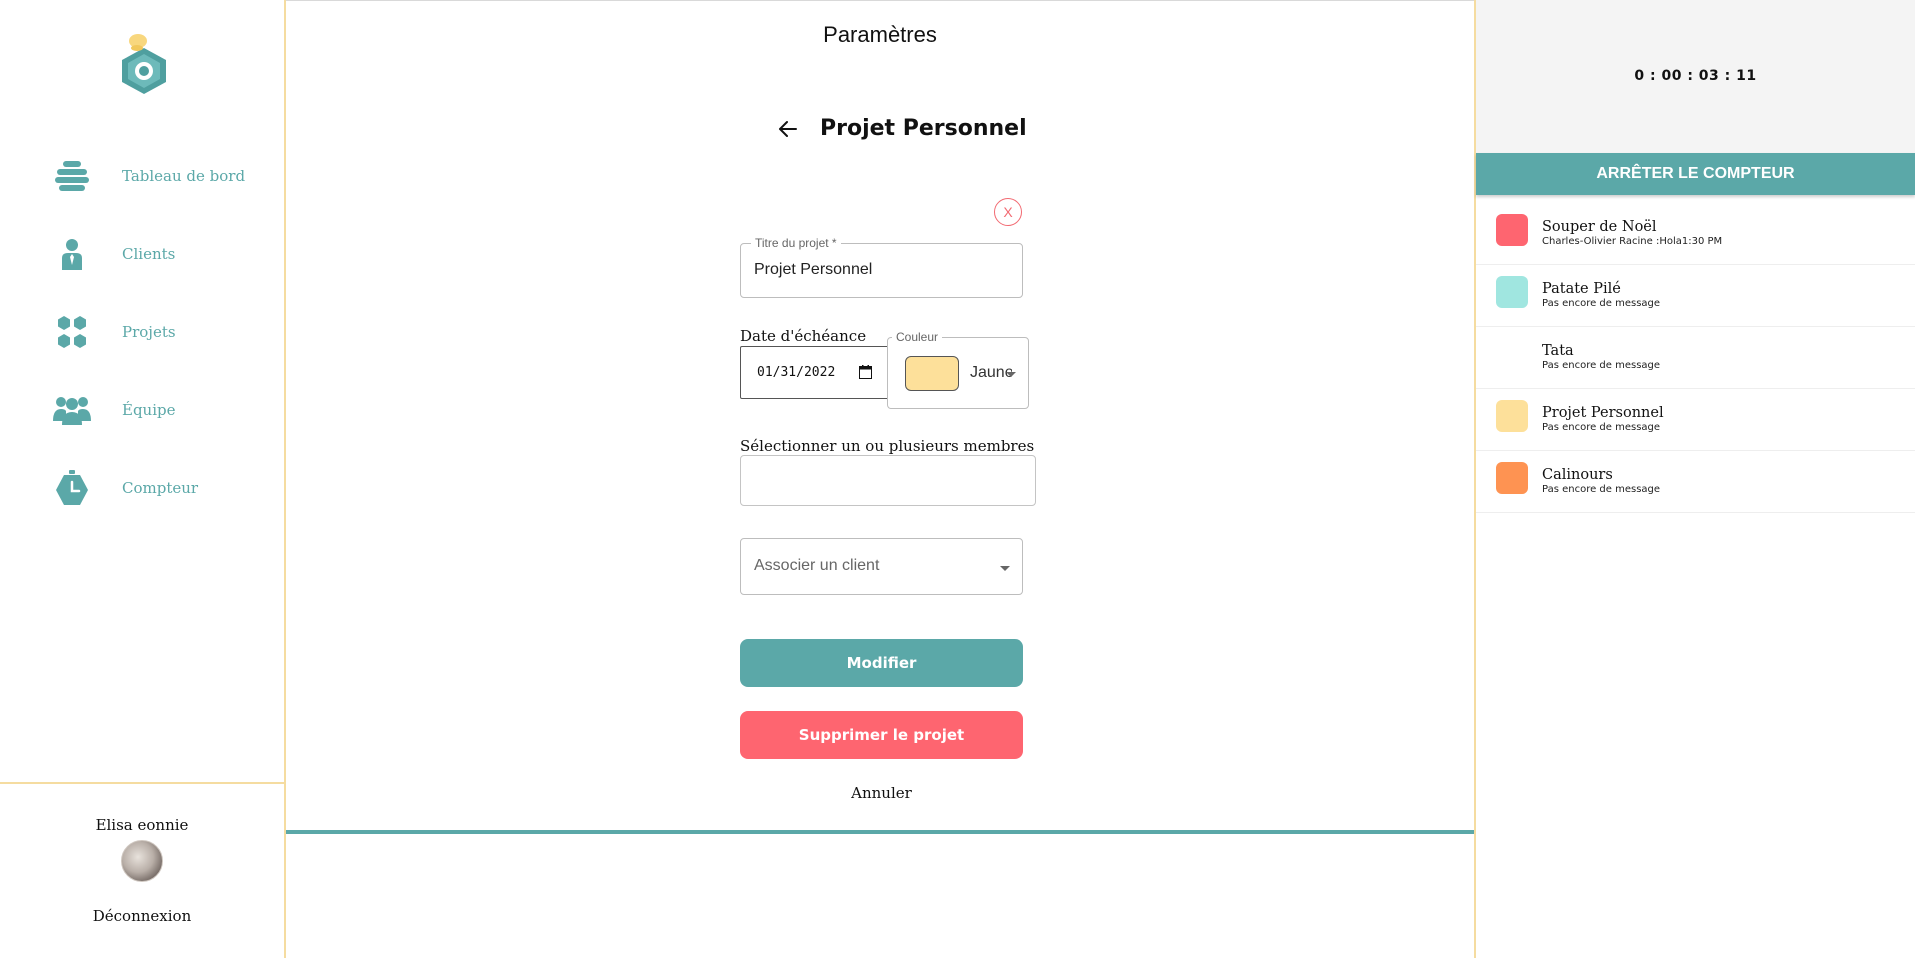  Describe the element at coordinates (1558, 351) in the screenshot. I see `project-name: Tata` at that location.